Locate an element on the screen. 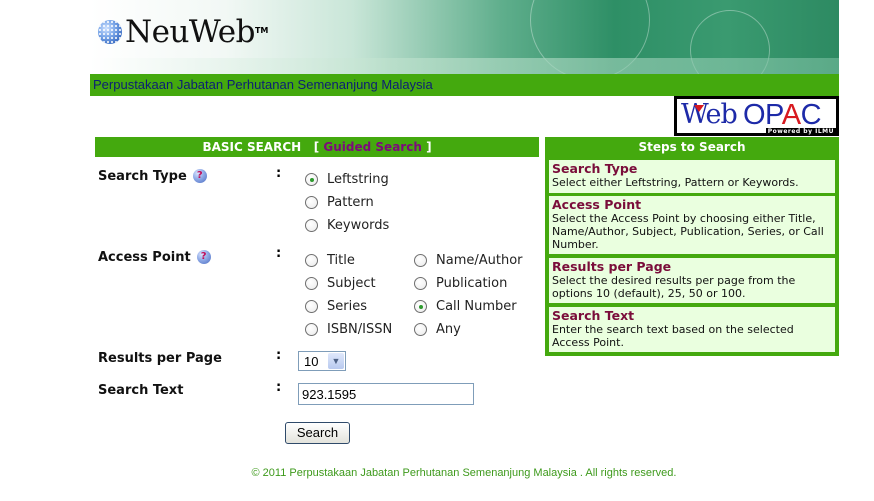  radio-call-number: Call Number is located at coordinates (465, 306).